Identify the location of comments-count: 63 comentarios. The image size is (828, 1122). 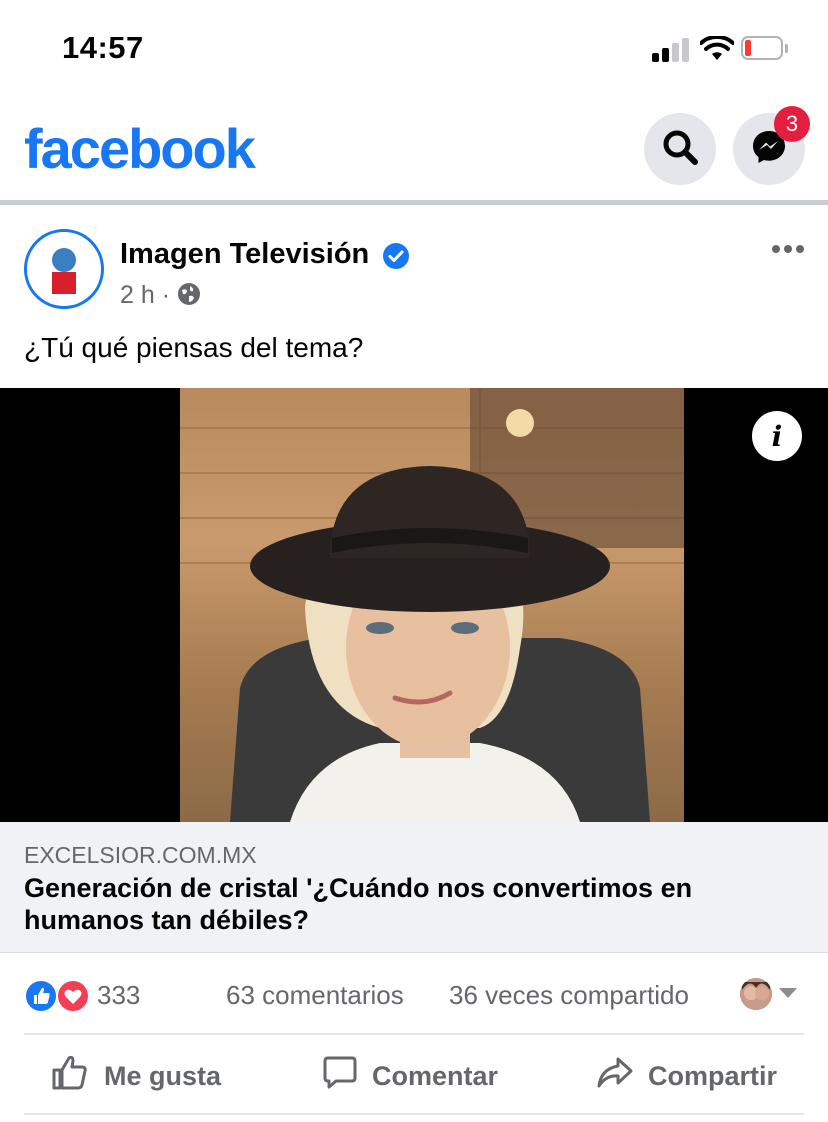
(315, 995).